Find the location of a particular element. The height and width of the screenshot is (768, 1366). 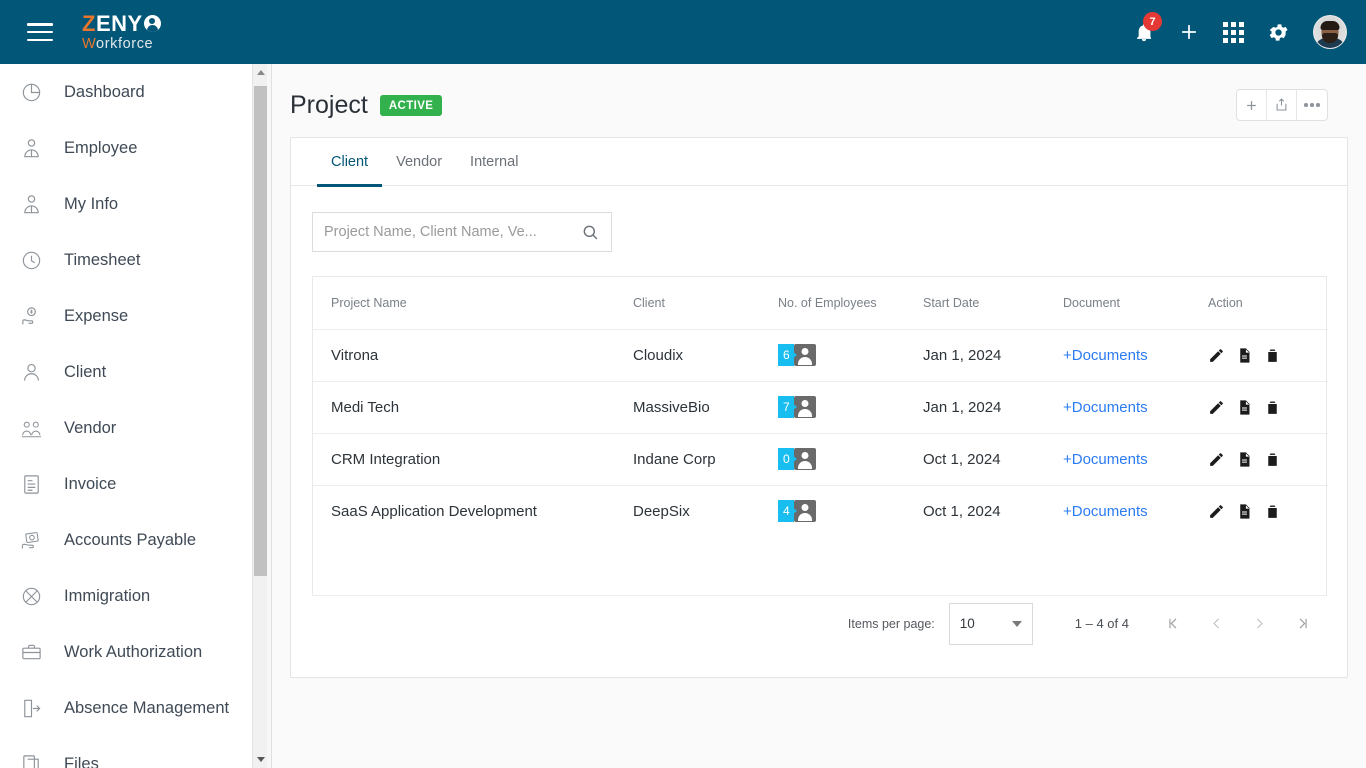

cell-start-date: Jan 1, 2024 is located at coordinates (975, 407).